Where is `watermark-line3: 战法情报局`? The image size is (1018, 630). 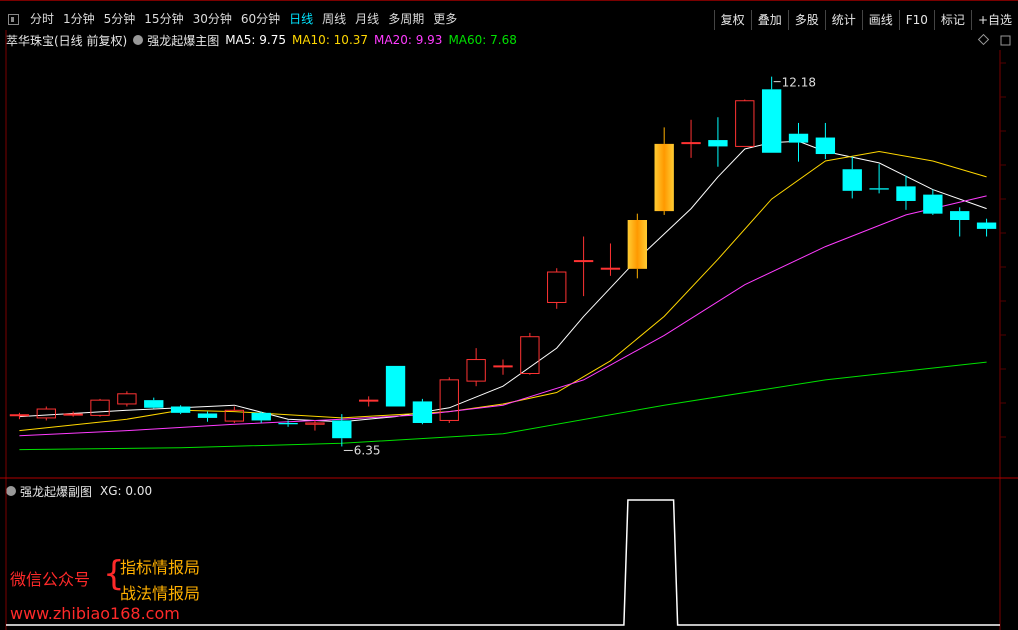 watermark-line3: 战法情报局 is located at coordinates (160, 593).